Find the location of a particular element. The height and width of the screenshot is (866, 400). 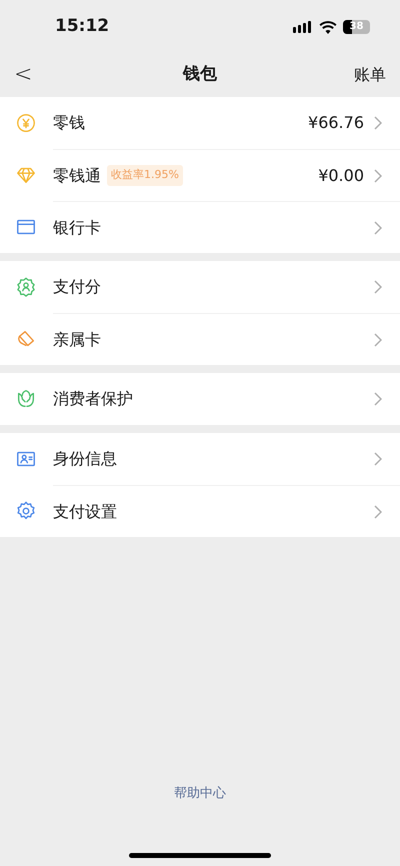

page-title: 钱包 is located at coordinates (200, 74).